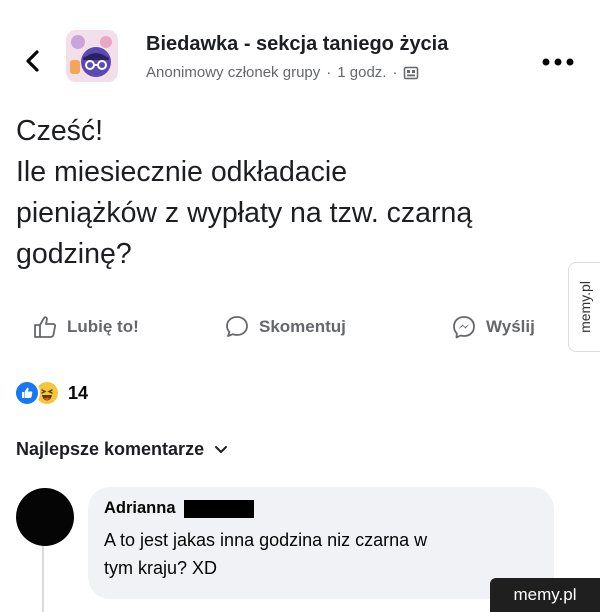 The image size is (600, 612). I want to click on watermark-corner: memy.pl, so click(545, 595).